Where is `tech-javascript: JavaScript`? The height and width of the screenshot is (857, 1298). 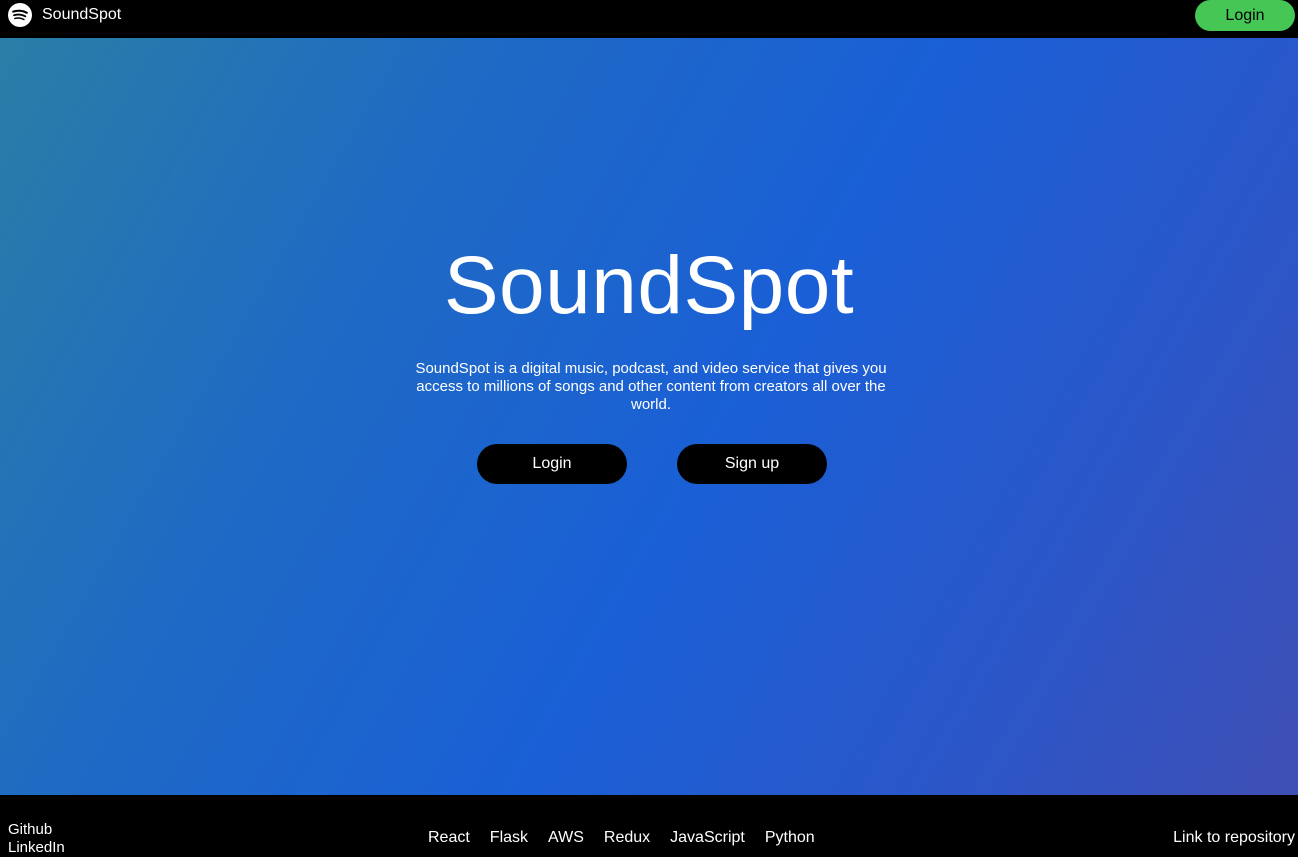
tech-javascript: JavaScript is located at coordinates (707, 837).